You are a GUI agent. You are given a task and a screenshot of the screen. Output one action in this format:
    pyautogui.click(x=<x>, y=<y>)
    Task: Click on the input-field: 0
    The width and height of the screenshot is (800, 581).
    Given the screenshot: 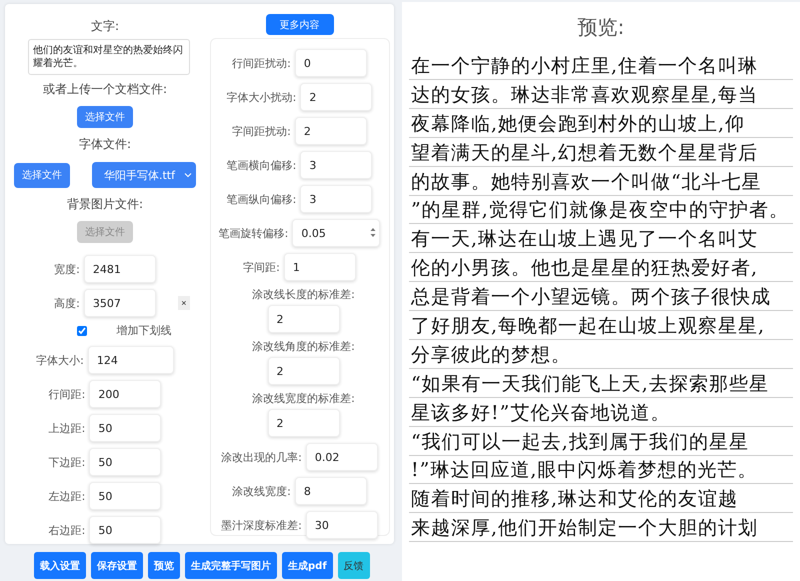 What is the action you would take?
    pyautogui.click(x=330, y=63)
    